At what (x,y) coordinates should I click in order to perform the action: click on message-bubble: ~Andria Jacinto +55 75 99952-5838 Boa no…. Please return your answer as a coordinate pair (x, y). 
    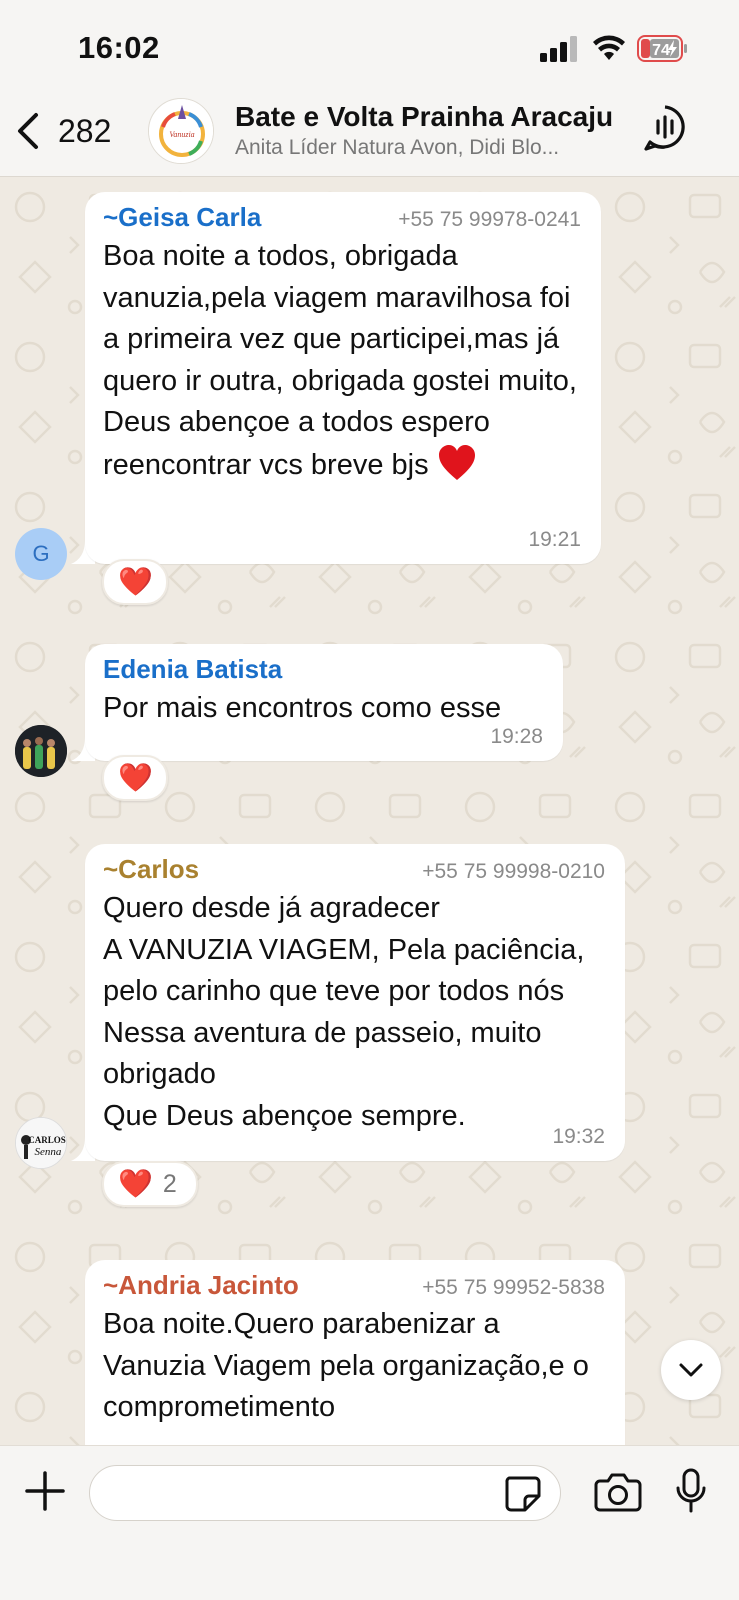
    Looking at the image, I should click on (355, 1352).